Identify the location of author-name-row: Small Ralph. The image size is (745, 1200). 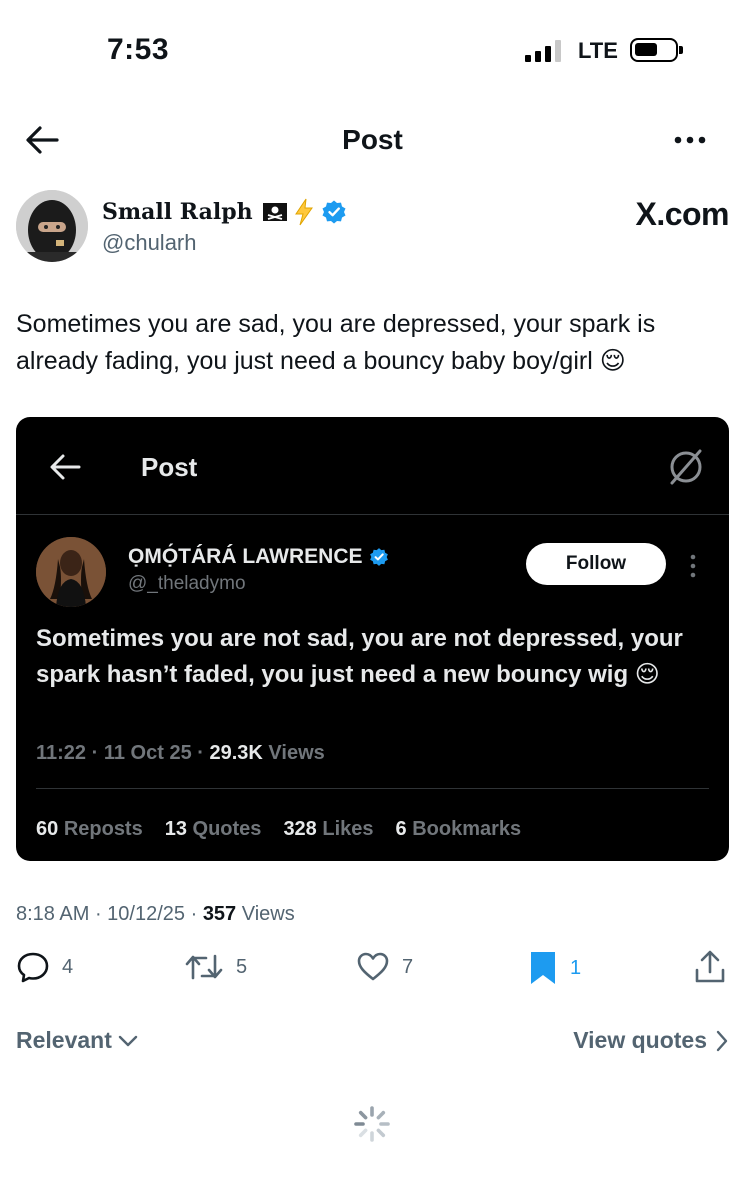
(224, 212).